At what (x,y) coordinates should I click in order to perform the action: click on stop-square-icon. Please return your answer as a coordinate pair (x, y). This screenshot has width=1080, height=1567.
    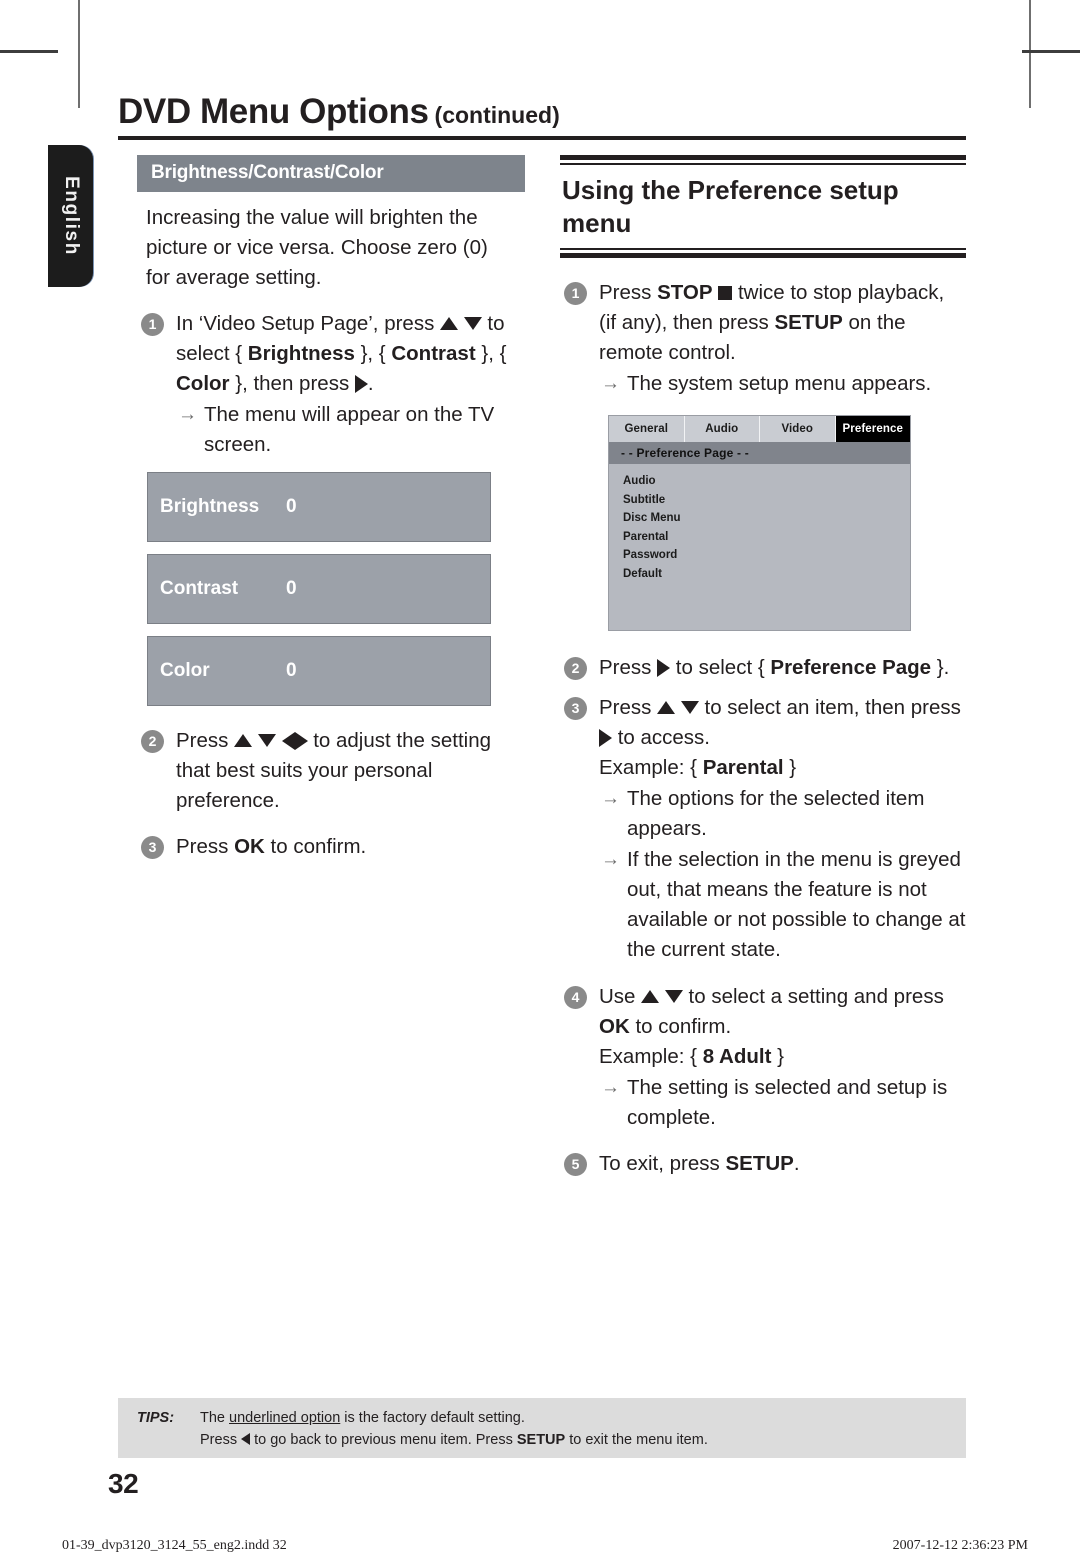
    Looking at the image, I should click on (725, 292).